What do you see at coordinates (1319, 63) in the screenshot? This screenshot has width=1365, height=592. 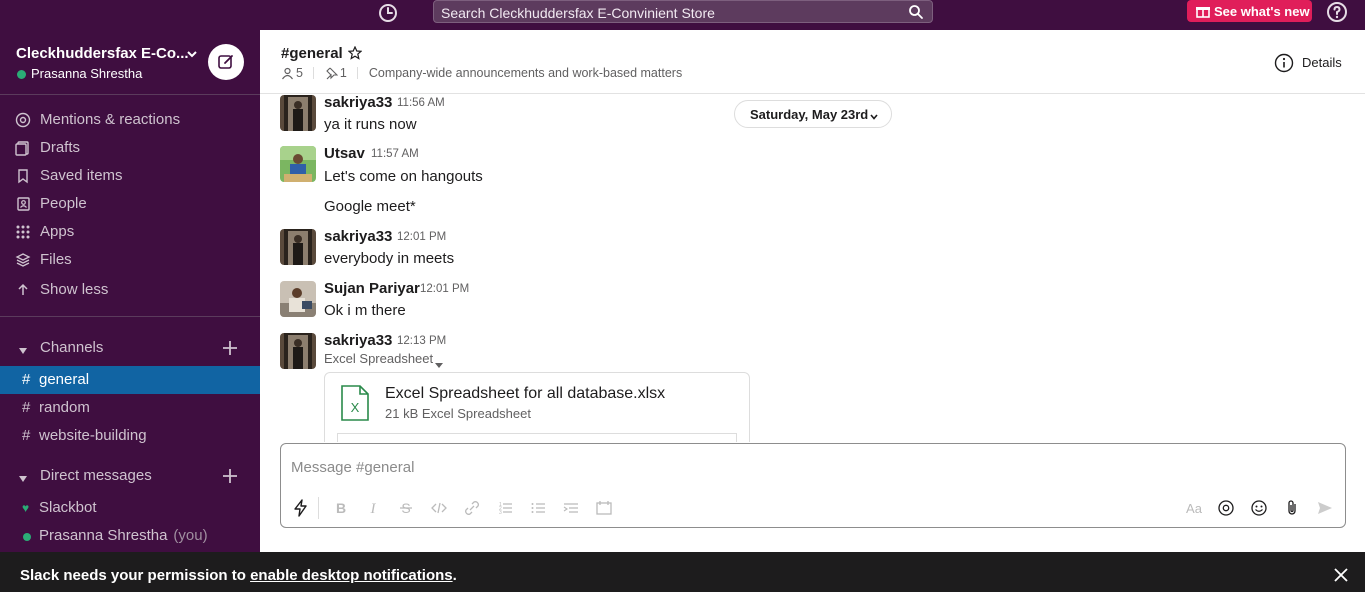 I see `details-button: Details` at bounding box center [1319, 63].